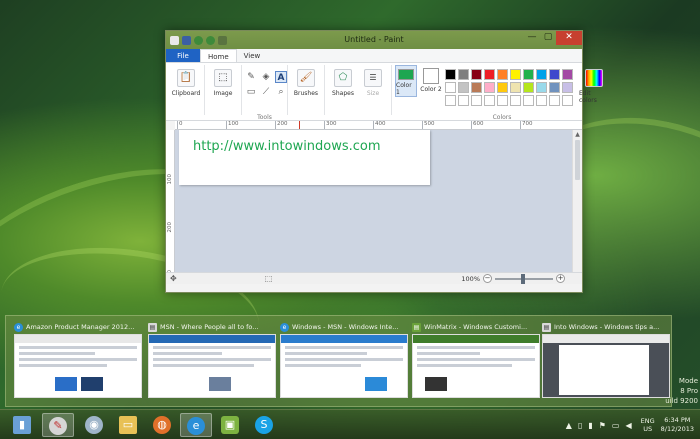 This screenshot has height=439, width=700. I want to click on horizontal-ruler: 0 100 200 300 400 500 600 700, so click(378, 125).